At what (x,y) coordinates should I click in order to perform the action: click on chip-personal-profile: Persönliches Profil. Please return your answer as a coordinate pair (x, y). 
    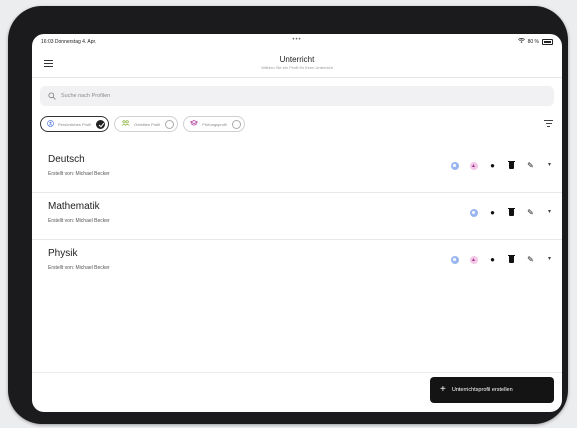
    Looking at the image, I should click on (75, 124).